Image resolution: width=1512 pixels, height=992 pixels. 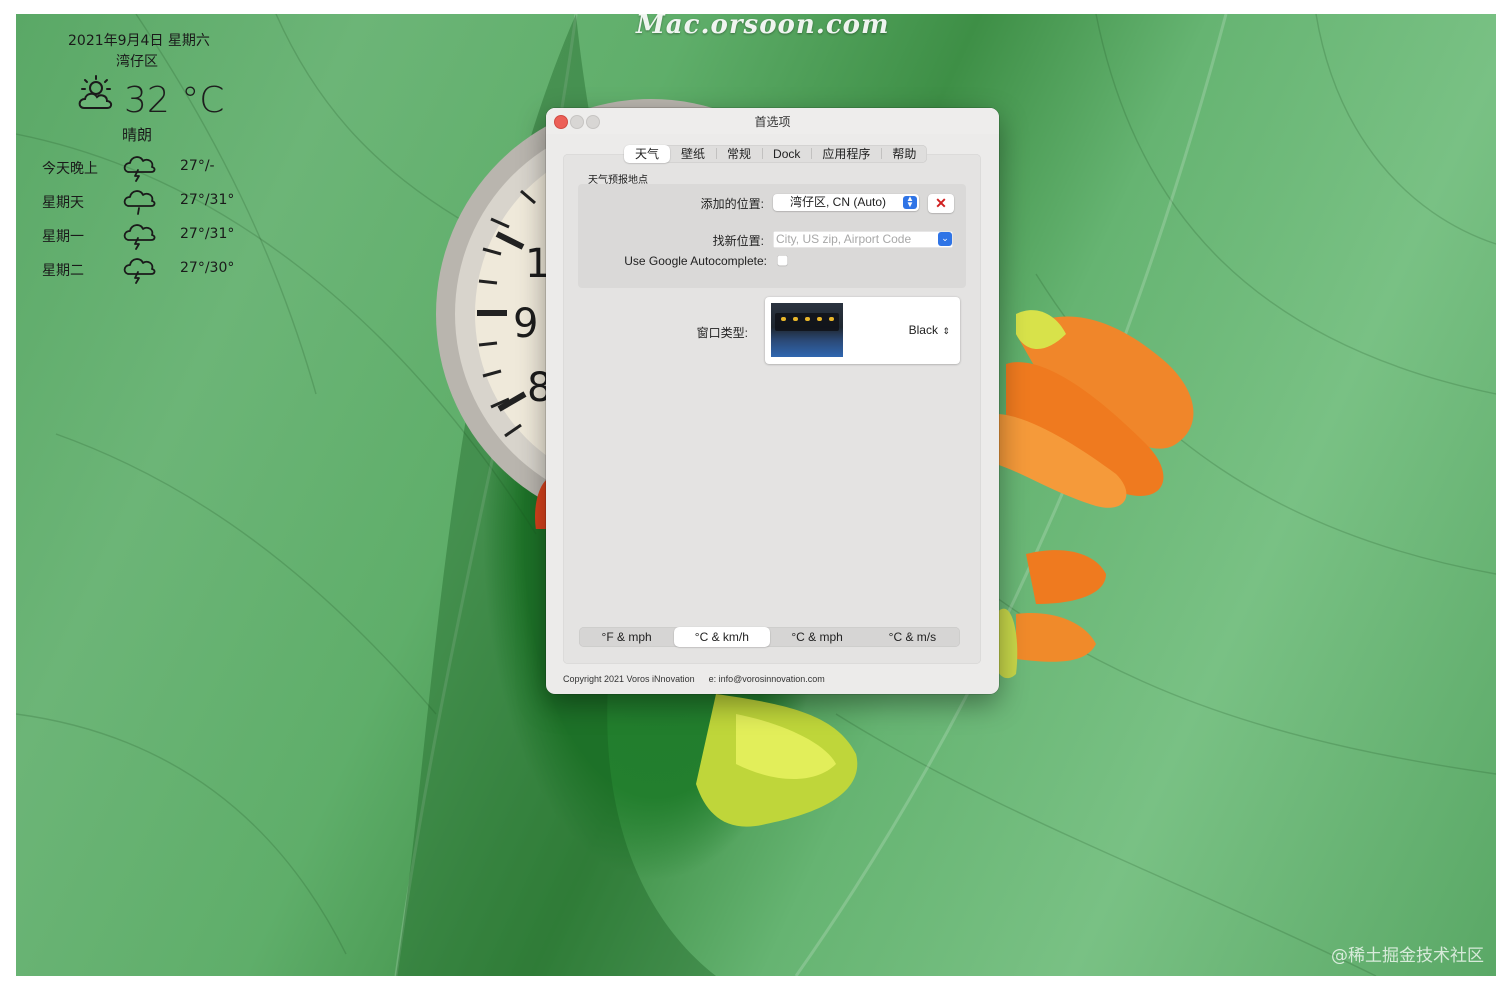 What do you see at coordinates (862, 330) in the screenshot?
I see `window-style-popup: Black ⇕` at bounding box center [862, 330].